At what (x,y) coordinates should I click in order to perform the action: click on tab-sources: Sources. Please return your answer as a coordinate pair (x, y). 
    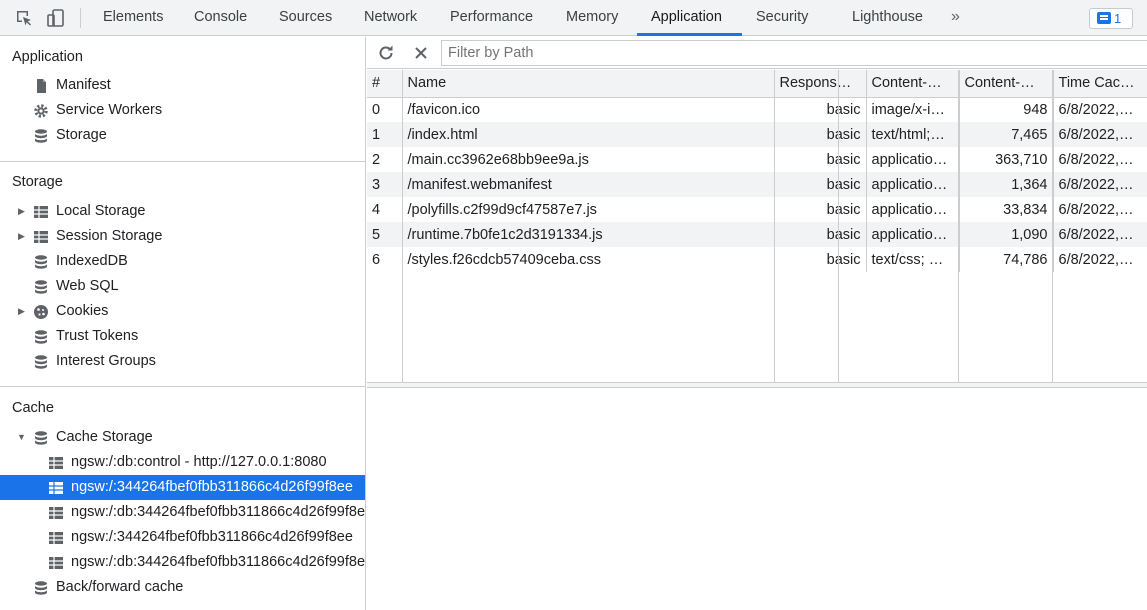
    Looking at the image, I should click on (305, 18).